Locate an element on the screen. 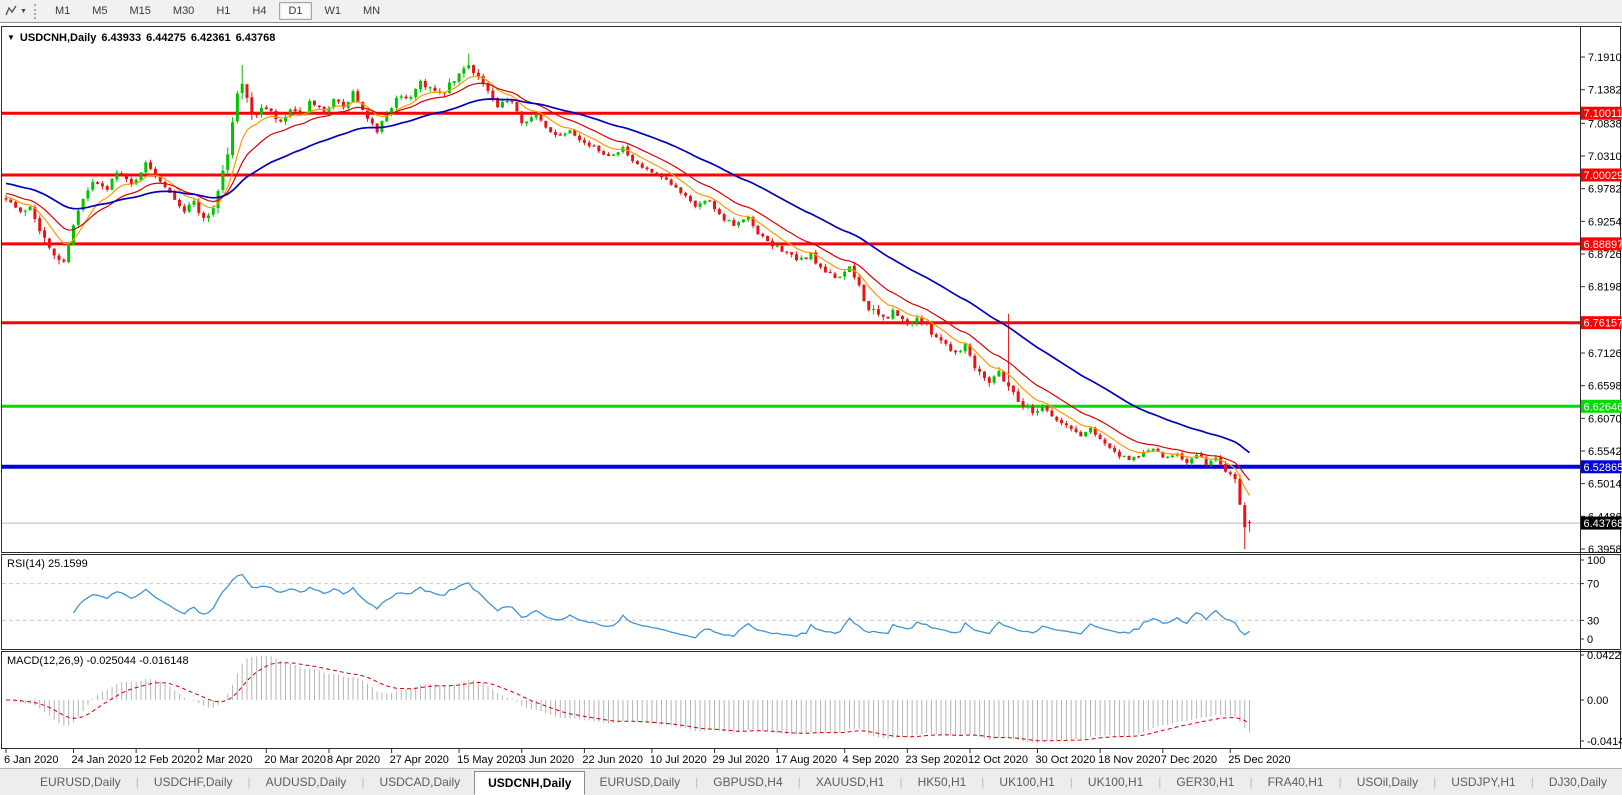 The image size is (1622, 795). svg-text: 6.92540 is located at coordinates (1605, 222).